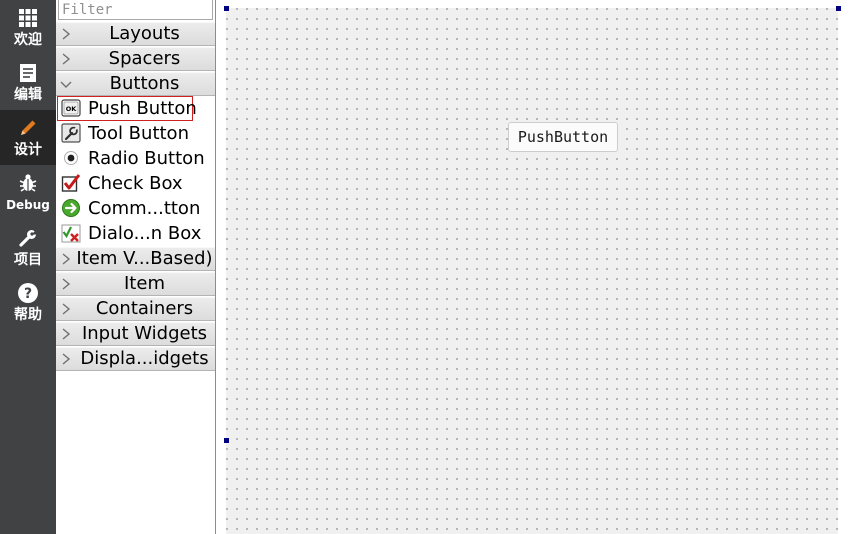  I want to click on category-containers: Containers, so click(135, 309).